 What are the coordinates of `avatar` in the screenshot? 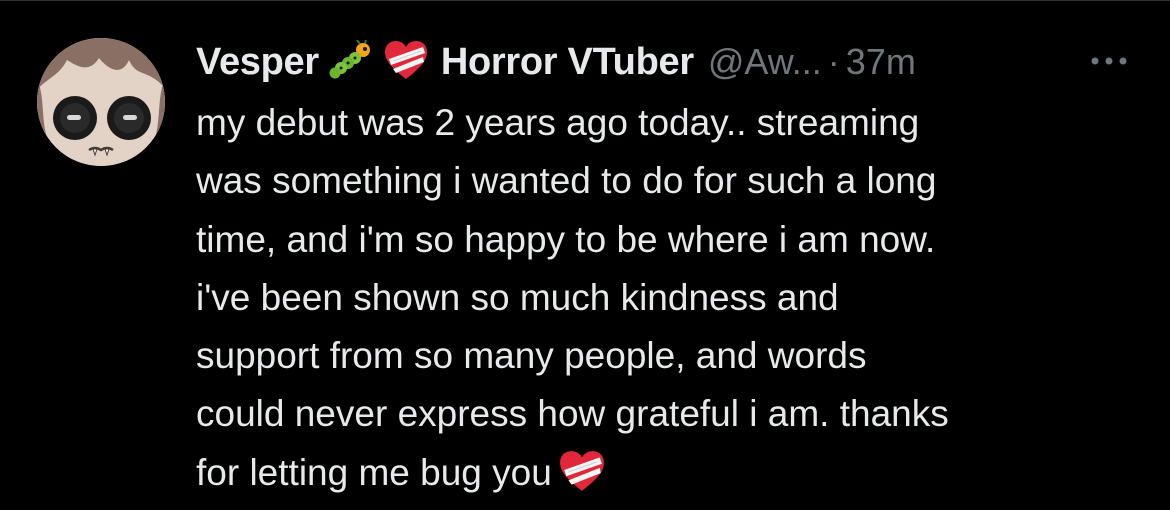 It's located at (101, 102).